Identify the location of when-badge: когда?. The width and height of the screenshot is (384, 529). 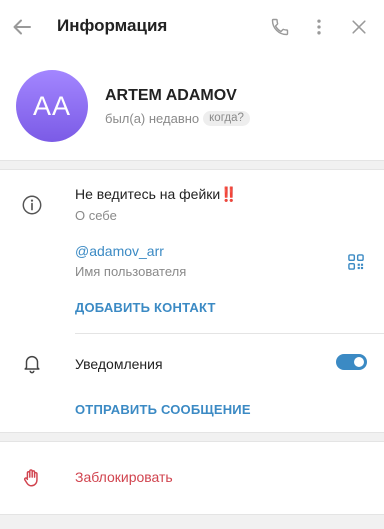
(226, 118).